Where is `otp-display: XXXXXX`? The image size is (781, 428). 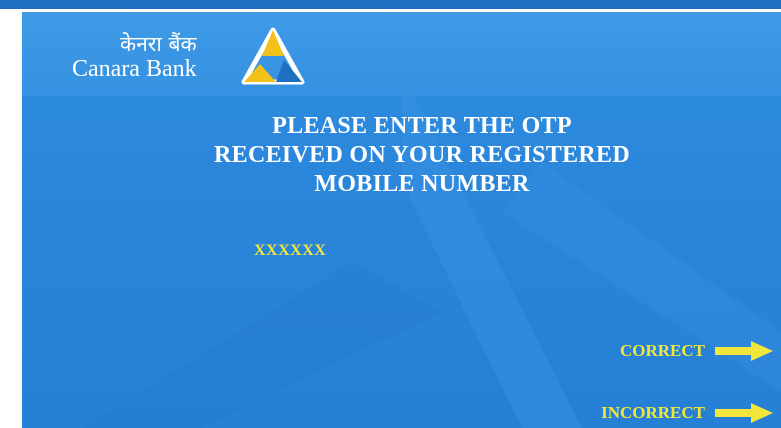 otp-display: XXXXXX is located at coordinates (290, 250).